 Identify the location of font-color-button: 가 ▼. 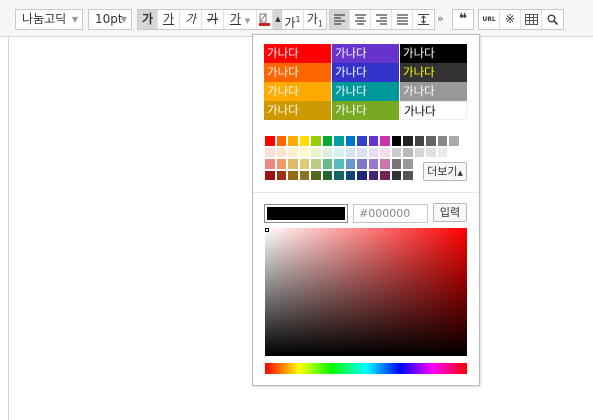
(240, 19).